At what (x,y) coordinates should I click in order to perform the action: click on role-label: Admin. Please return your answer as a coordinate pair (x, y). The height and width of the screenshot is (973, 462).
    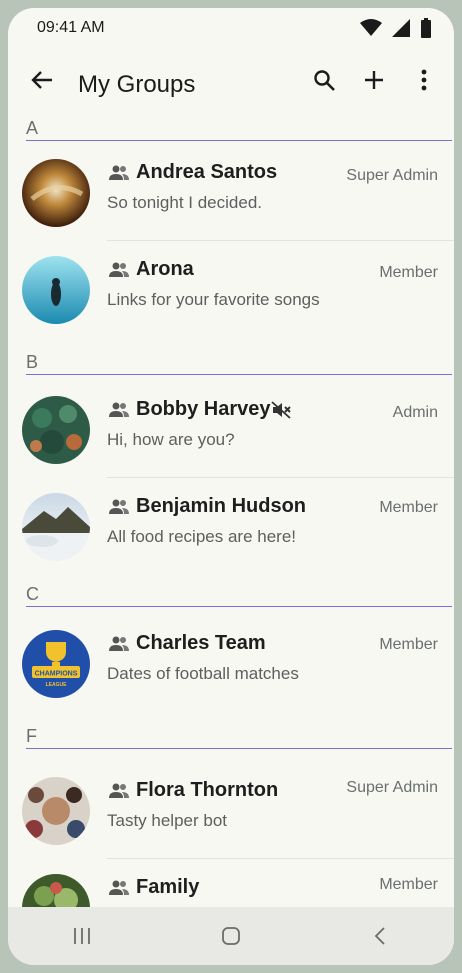
    Looking at the image, I should click on (415, 412).